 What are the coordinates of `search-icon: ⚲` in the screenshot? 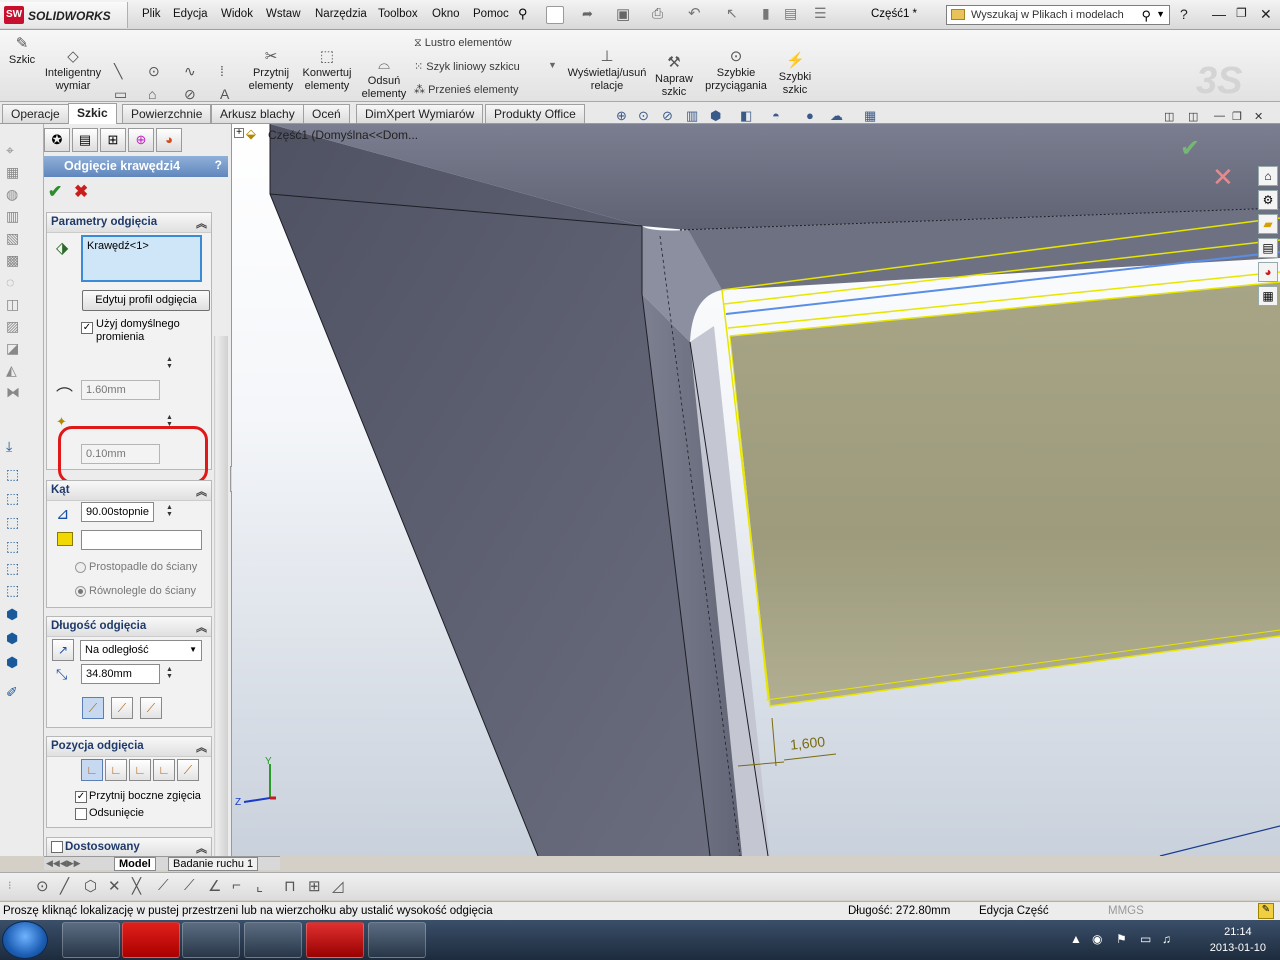 It's located at (1146, 16).